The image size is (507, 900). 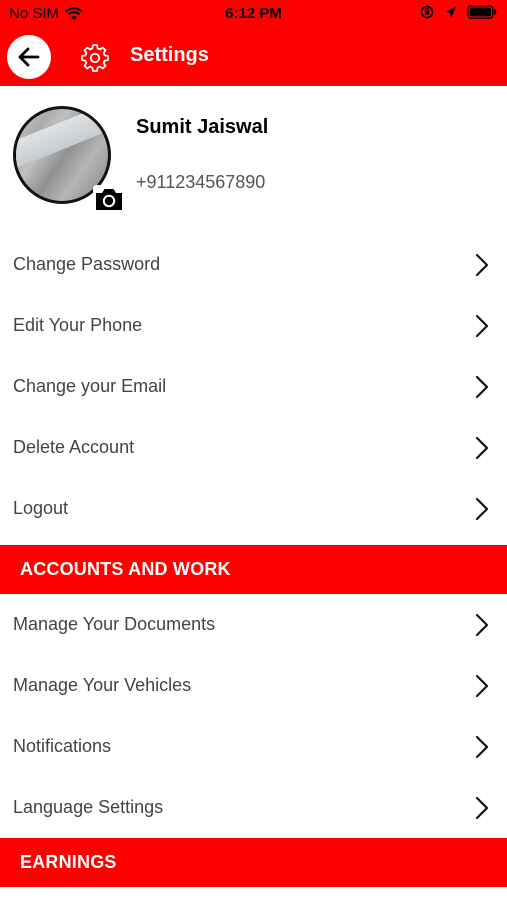 I want to click on page-title: Settings, so click(x=169, y=55).